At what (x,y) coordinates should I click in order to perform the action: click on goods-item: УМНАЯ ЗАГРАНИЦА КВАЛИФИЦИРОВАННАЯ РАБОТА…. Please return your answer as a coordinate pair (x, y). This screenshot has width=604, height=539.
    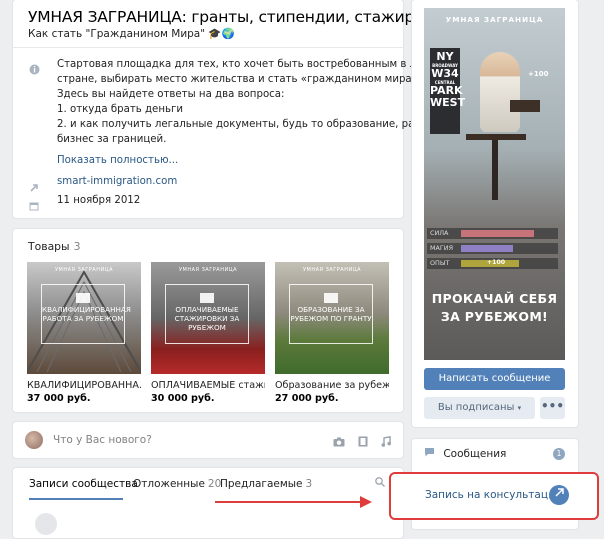
    Looking at the image, I should click on (84, 333).